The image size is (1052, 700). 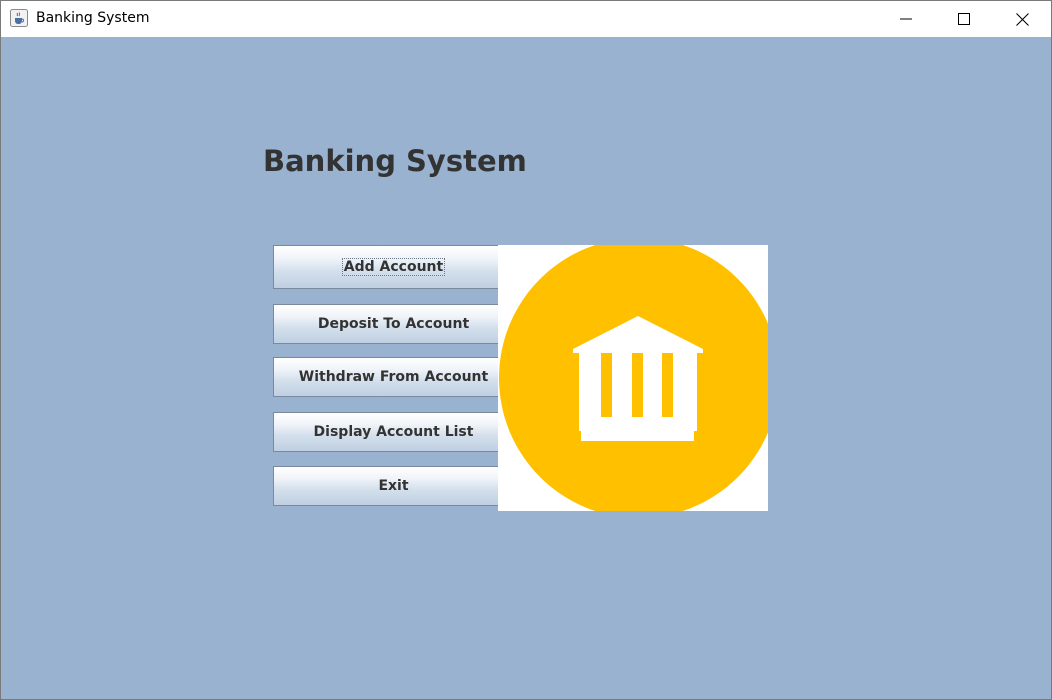 I want to click on exit-button: Exit, so click(x=393, y=486).